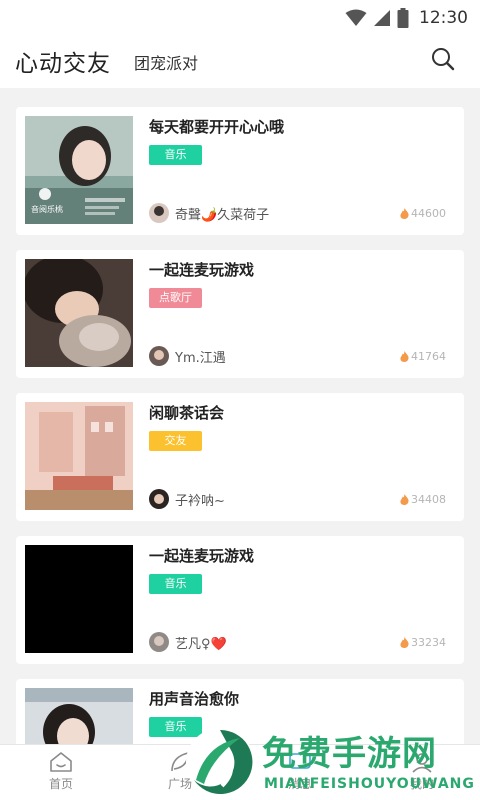 Image resolution: width=480 pixels, height=800 pixels. I want to click on status-icons: 12:30, so click(406, 18).